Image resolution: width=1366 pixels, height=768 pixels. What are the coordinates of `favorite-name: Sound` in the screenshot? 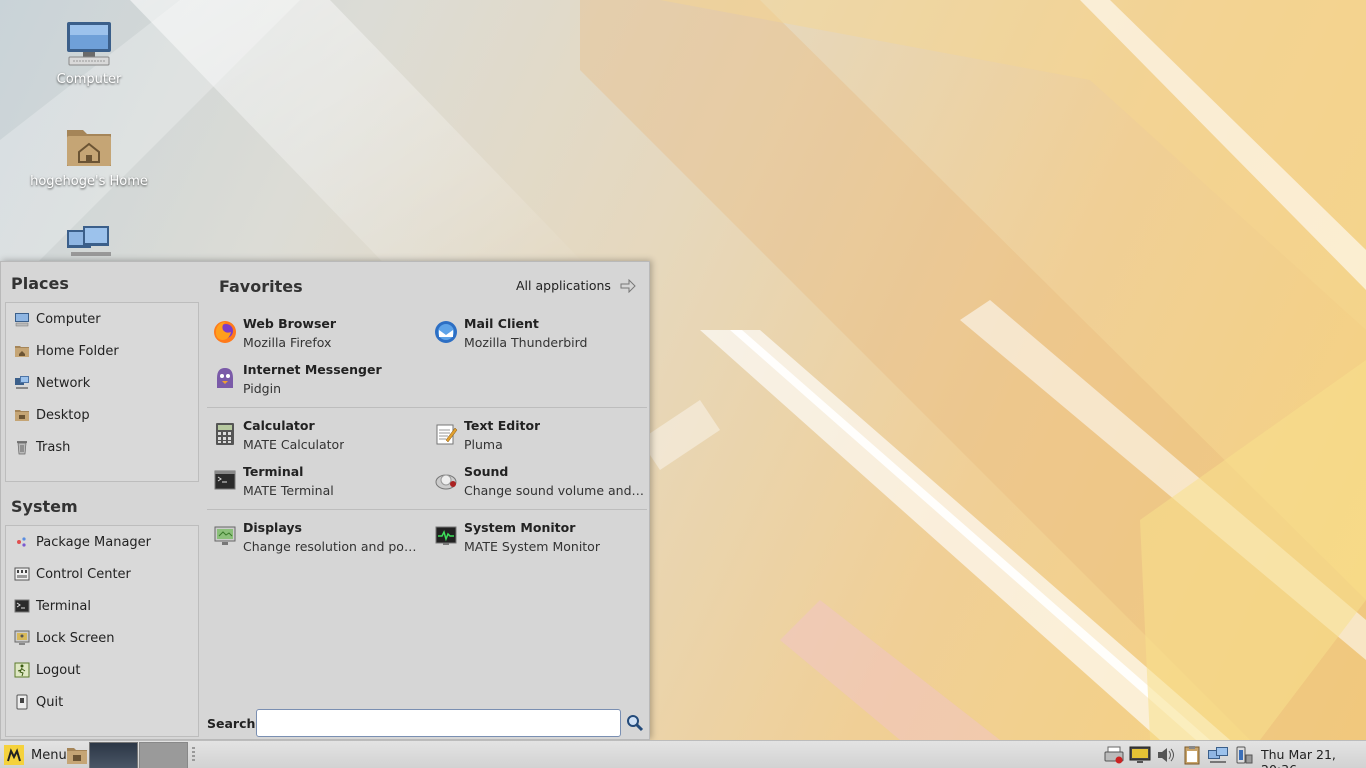 It's located at (486, 471).